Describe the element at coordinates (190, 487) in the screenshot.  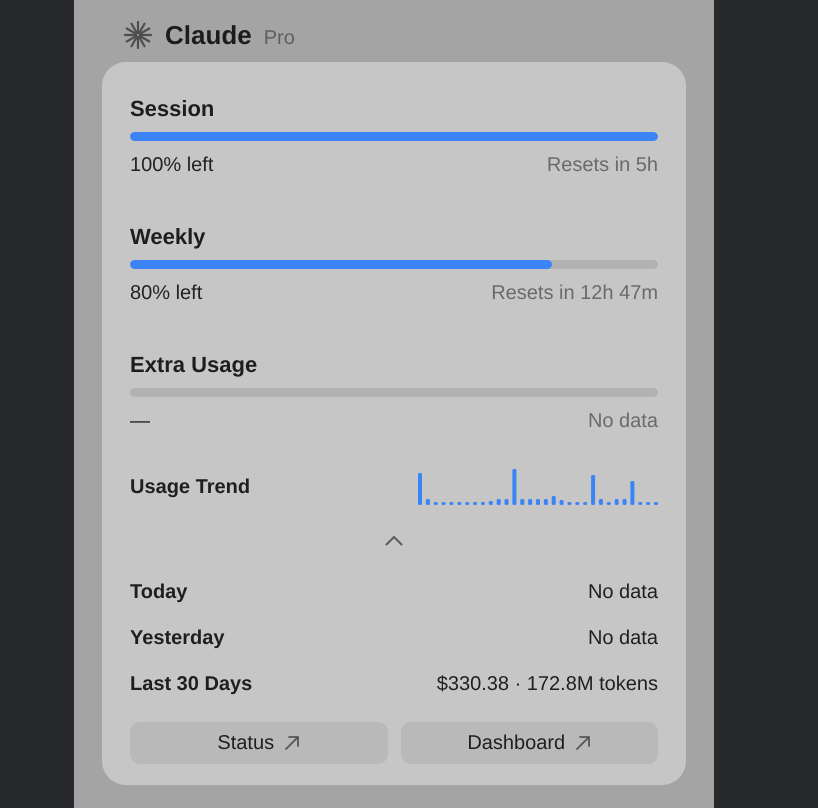
I see `trend-label: Usage Trend` at that location.